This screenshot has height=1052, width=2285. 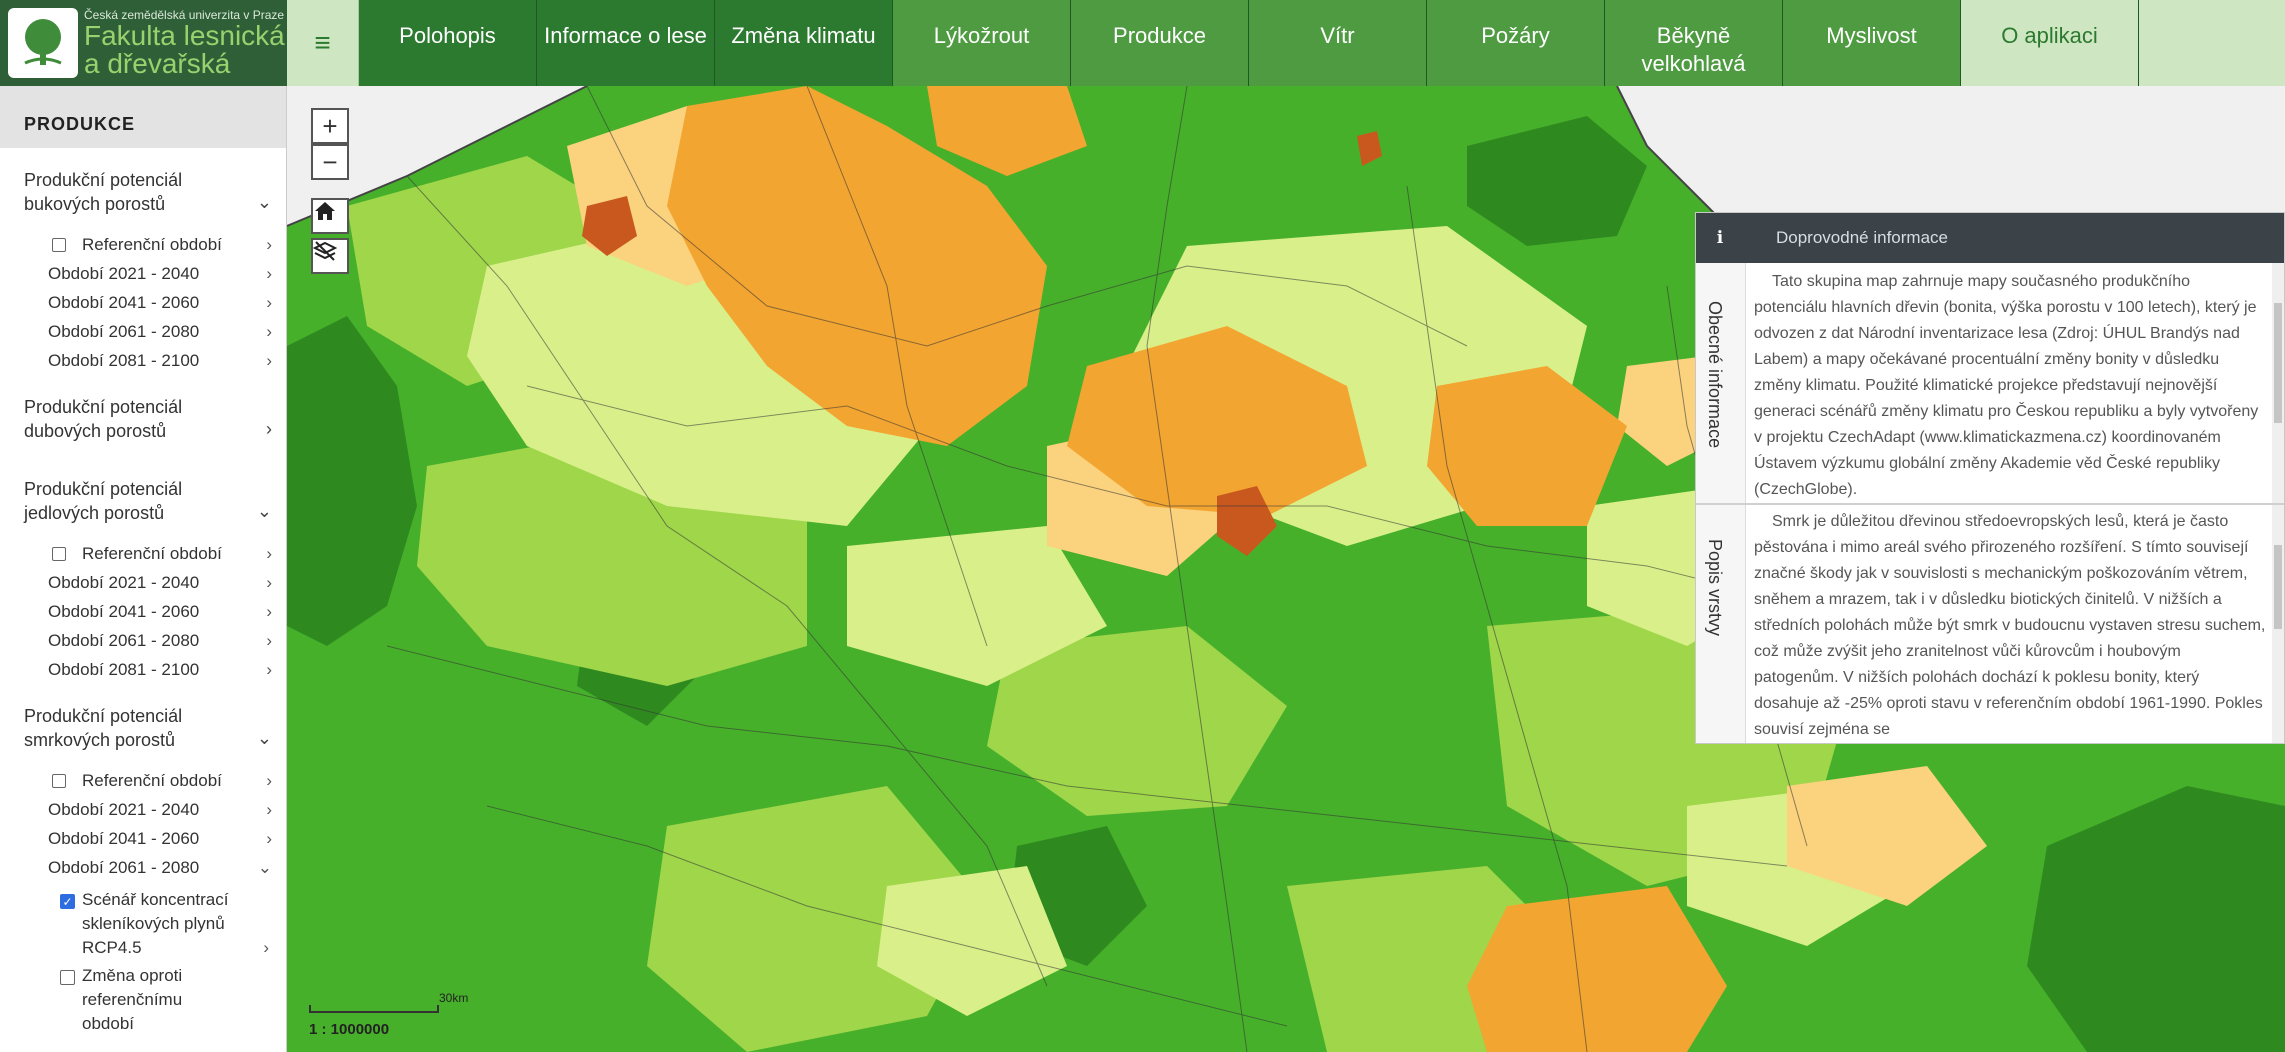 I want to click on info-panel-title: Doprovodné informace, so click(x=1862, y=237).